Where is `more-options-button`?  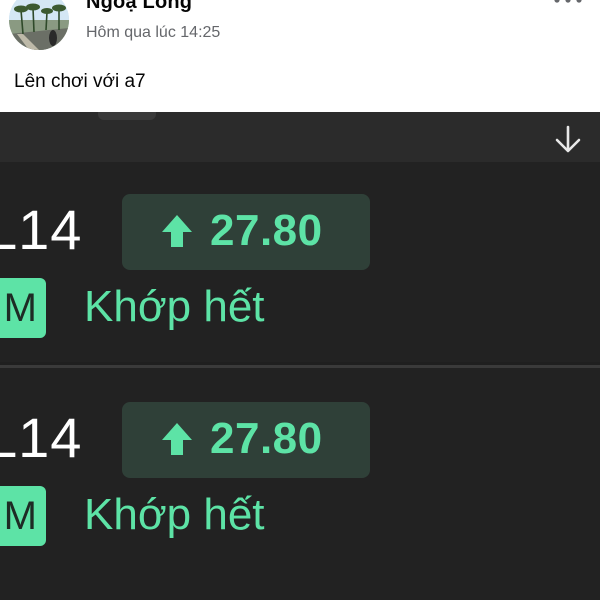
more-options-button is located at coordinates (568, 6).